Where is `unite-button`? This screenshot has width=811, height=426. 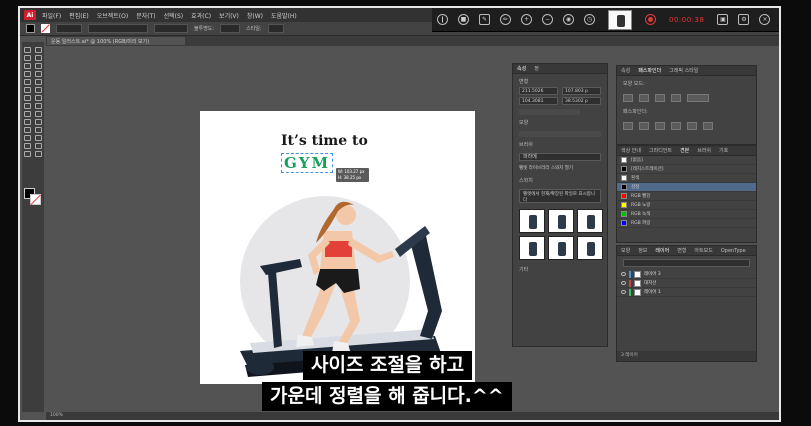
unite-button is located at coordinates (628, 98).